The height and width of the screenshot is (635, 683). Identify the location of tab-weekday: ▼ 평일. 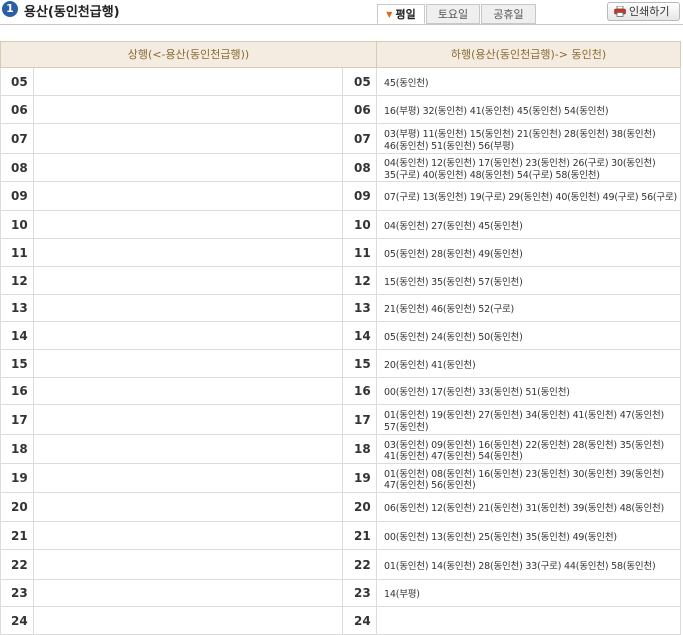
(401, 14).